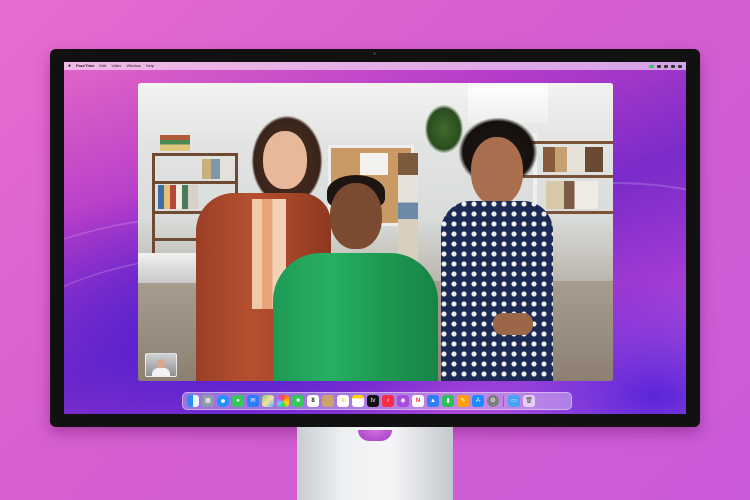  What do you see at coordinates (513, 324) in the screenshot?
I see `participant-arm` at bounding box center [513, 324].